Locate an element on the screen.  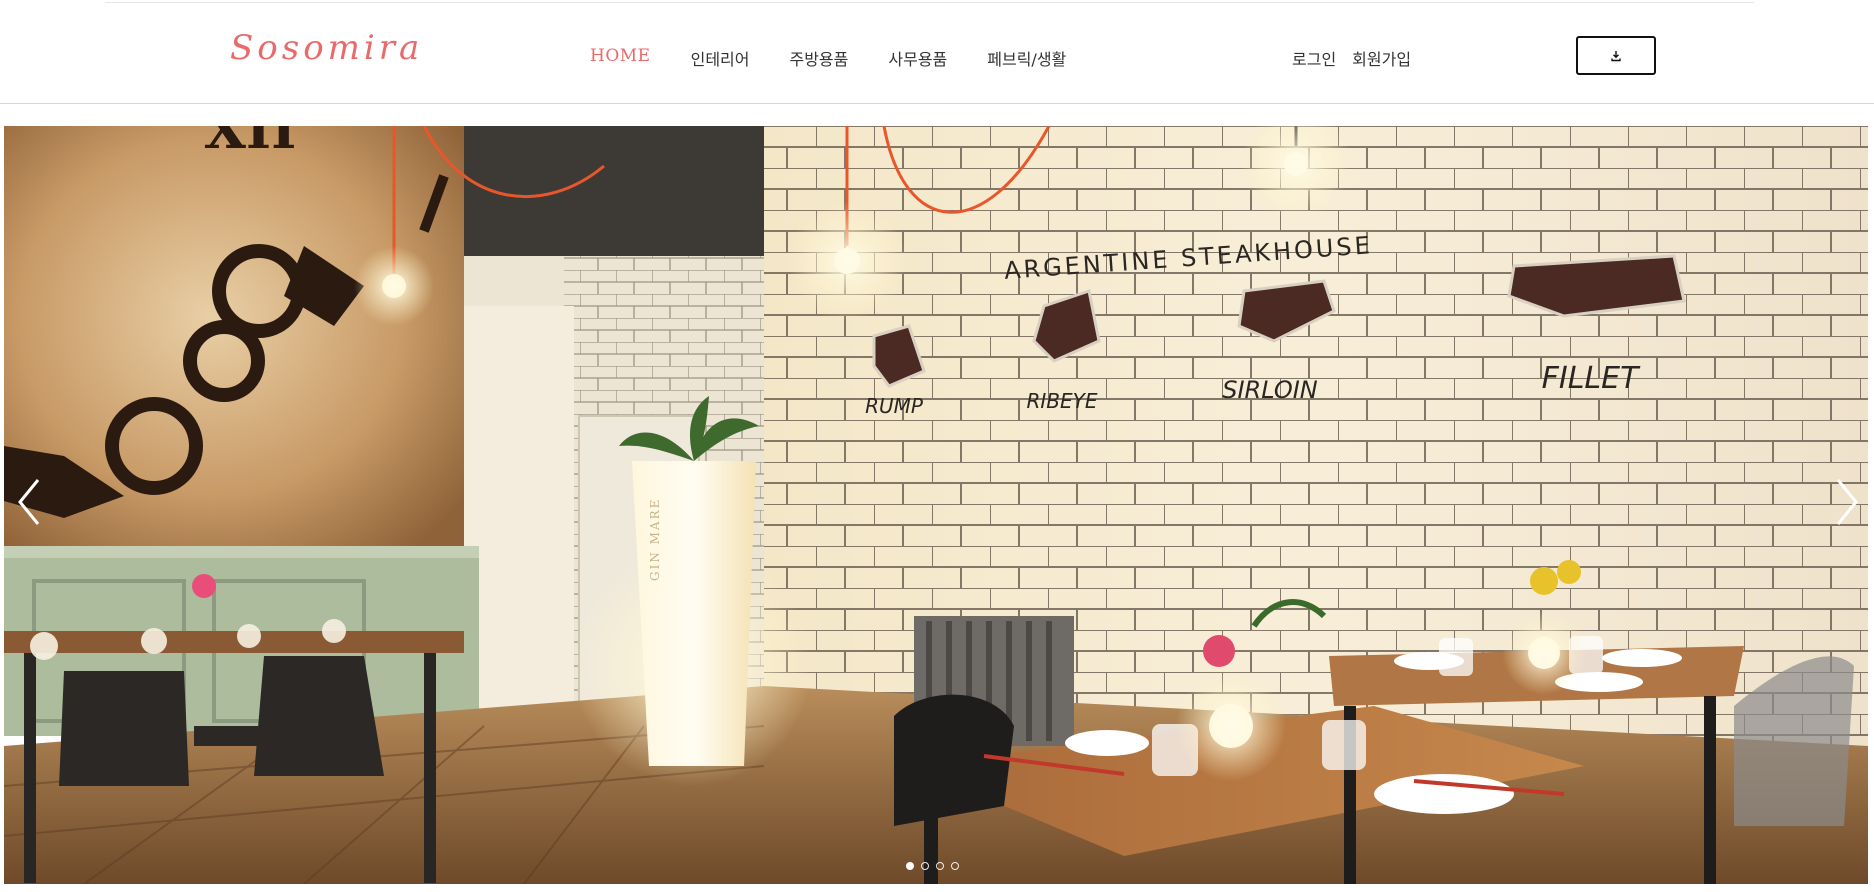
download-icon is located at coordinates (1616, 55).